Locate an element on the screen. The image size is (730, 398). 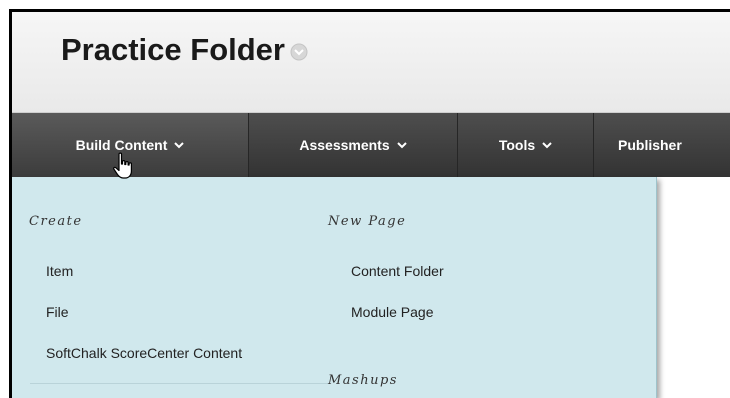
publisher-label: Publisher is located at coordinates (650, 145).